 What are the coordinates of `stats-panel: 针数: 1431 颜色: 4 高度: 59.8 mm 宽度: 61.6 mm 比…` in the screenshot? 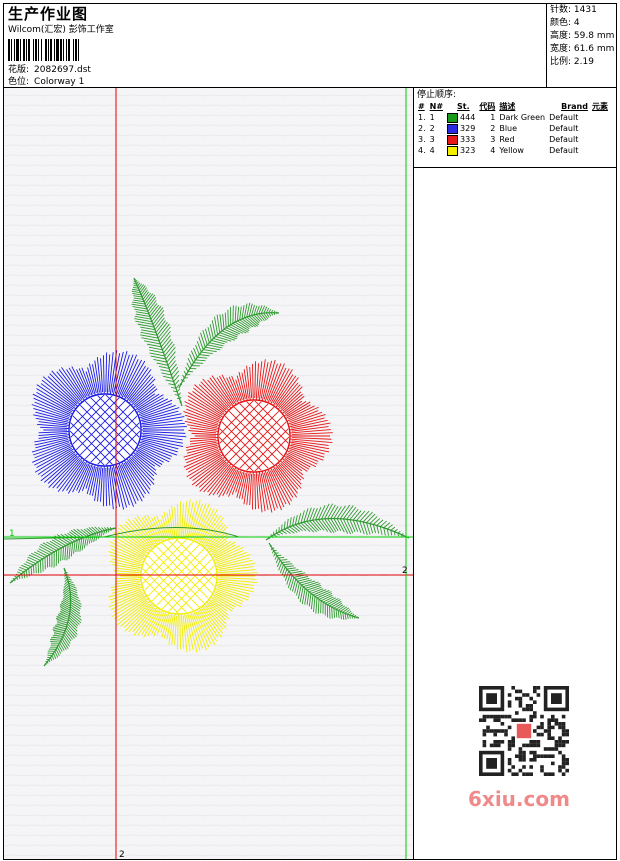 It's located at (581, 45).